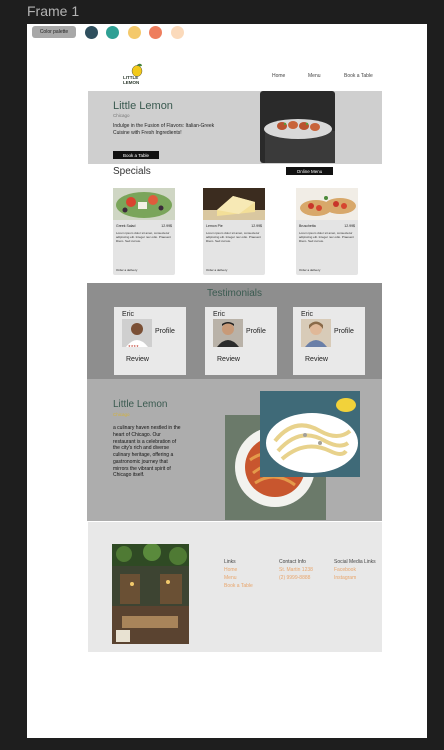  Describe the element at coordinates (91, 24) in the screenshot. I see `swatch-label: #2F4F5E` at that location.